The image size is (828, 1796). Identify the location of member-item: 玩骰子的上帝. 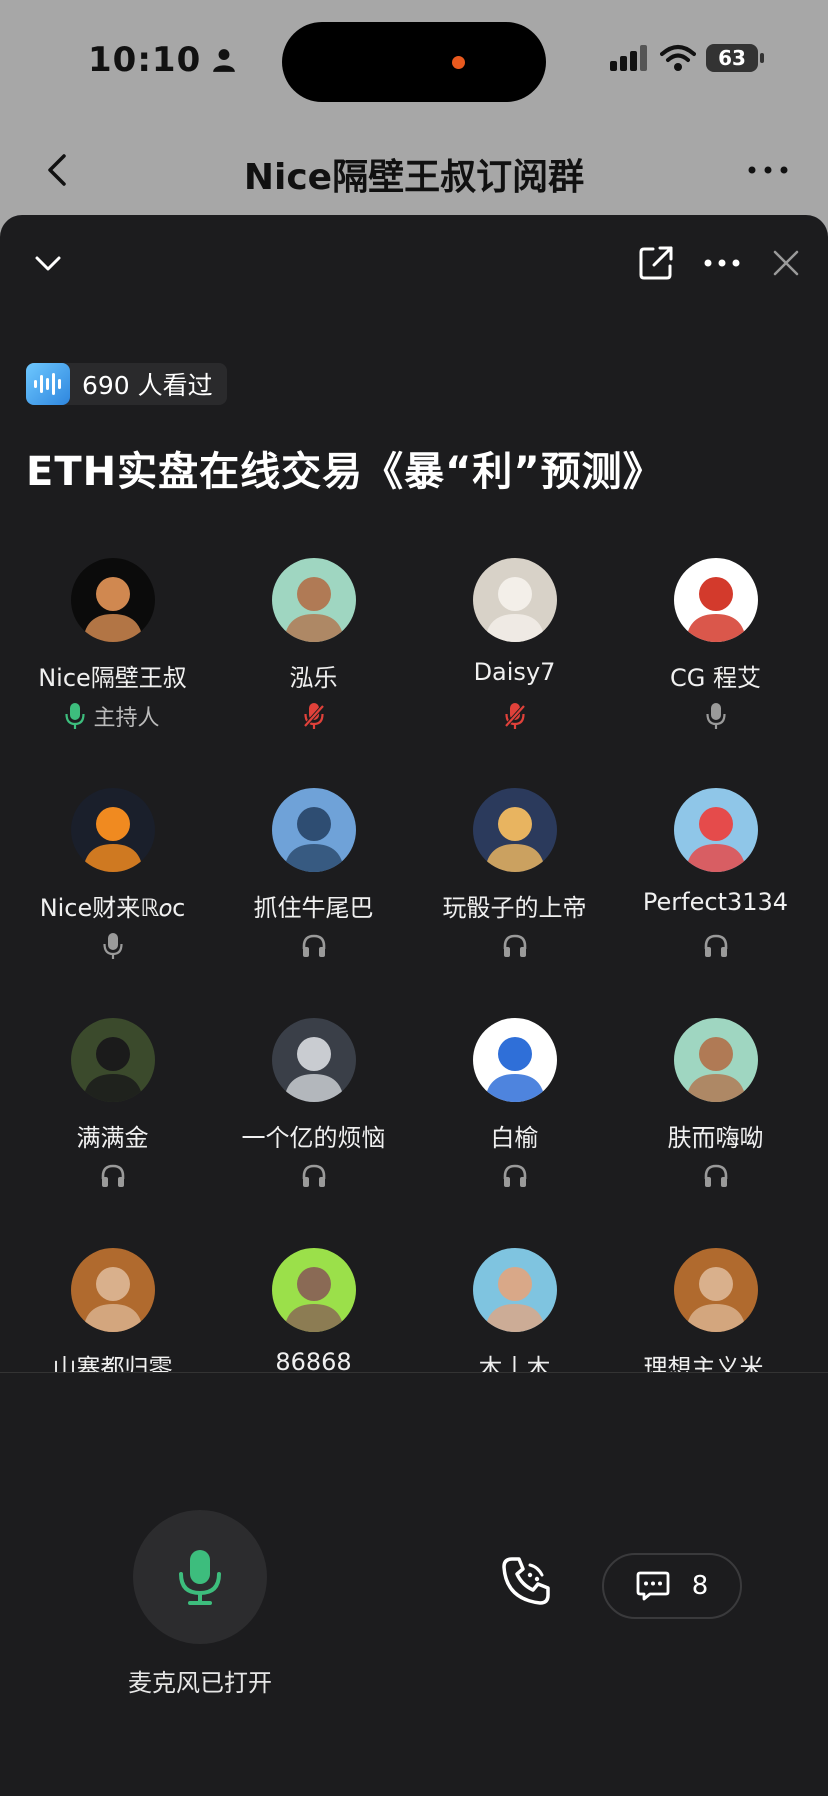
(514, 874).